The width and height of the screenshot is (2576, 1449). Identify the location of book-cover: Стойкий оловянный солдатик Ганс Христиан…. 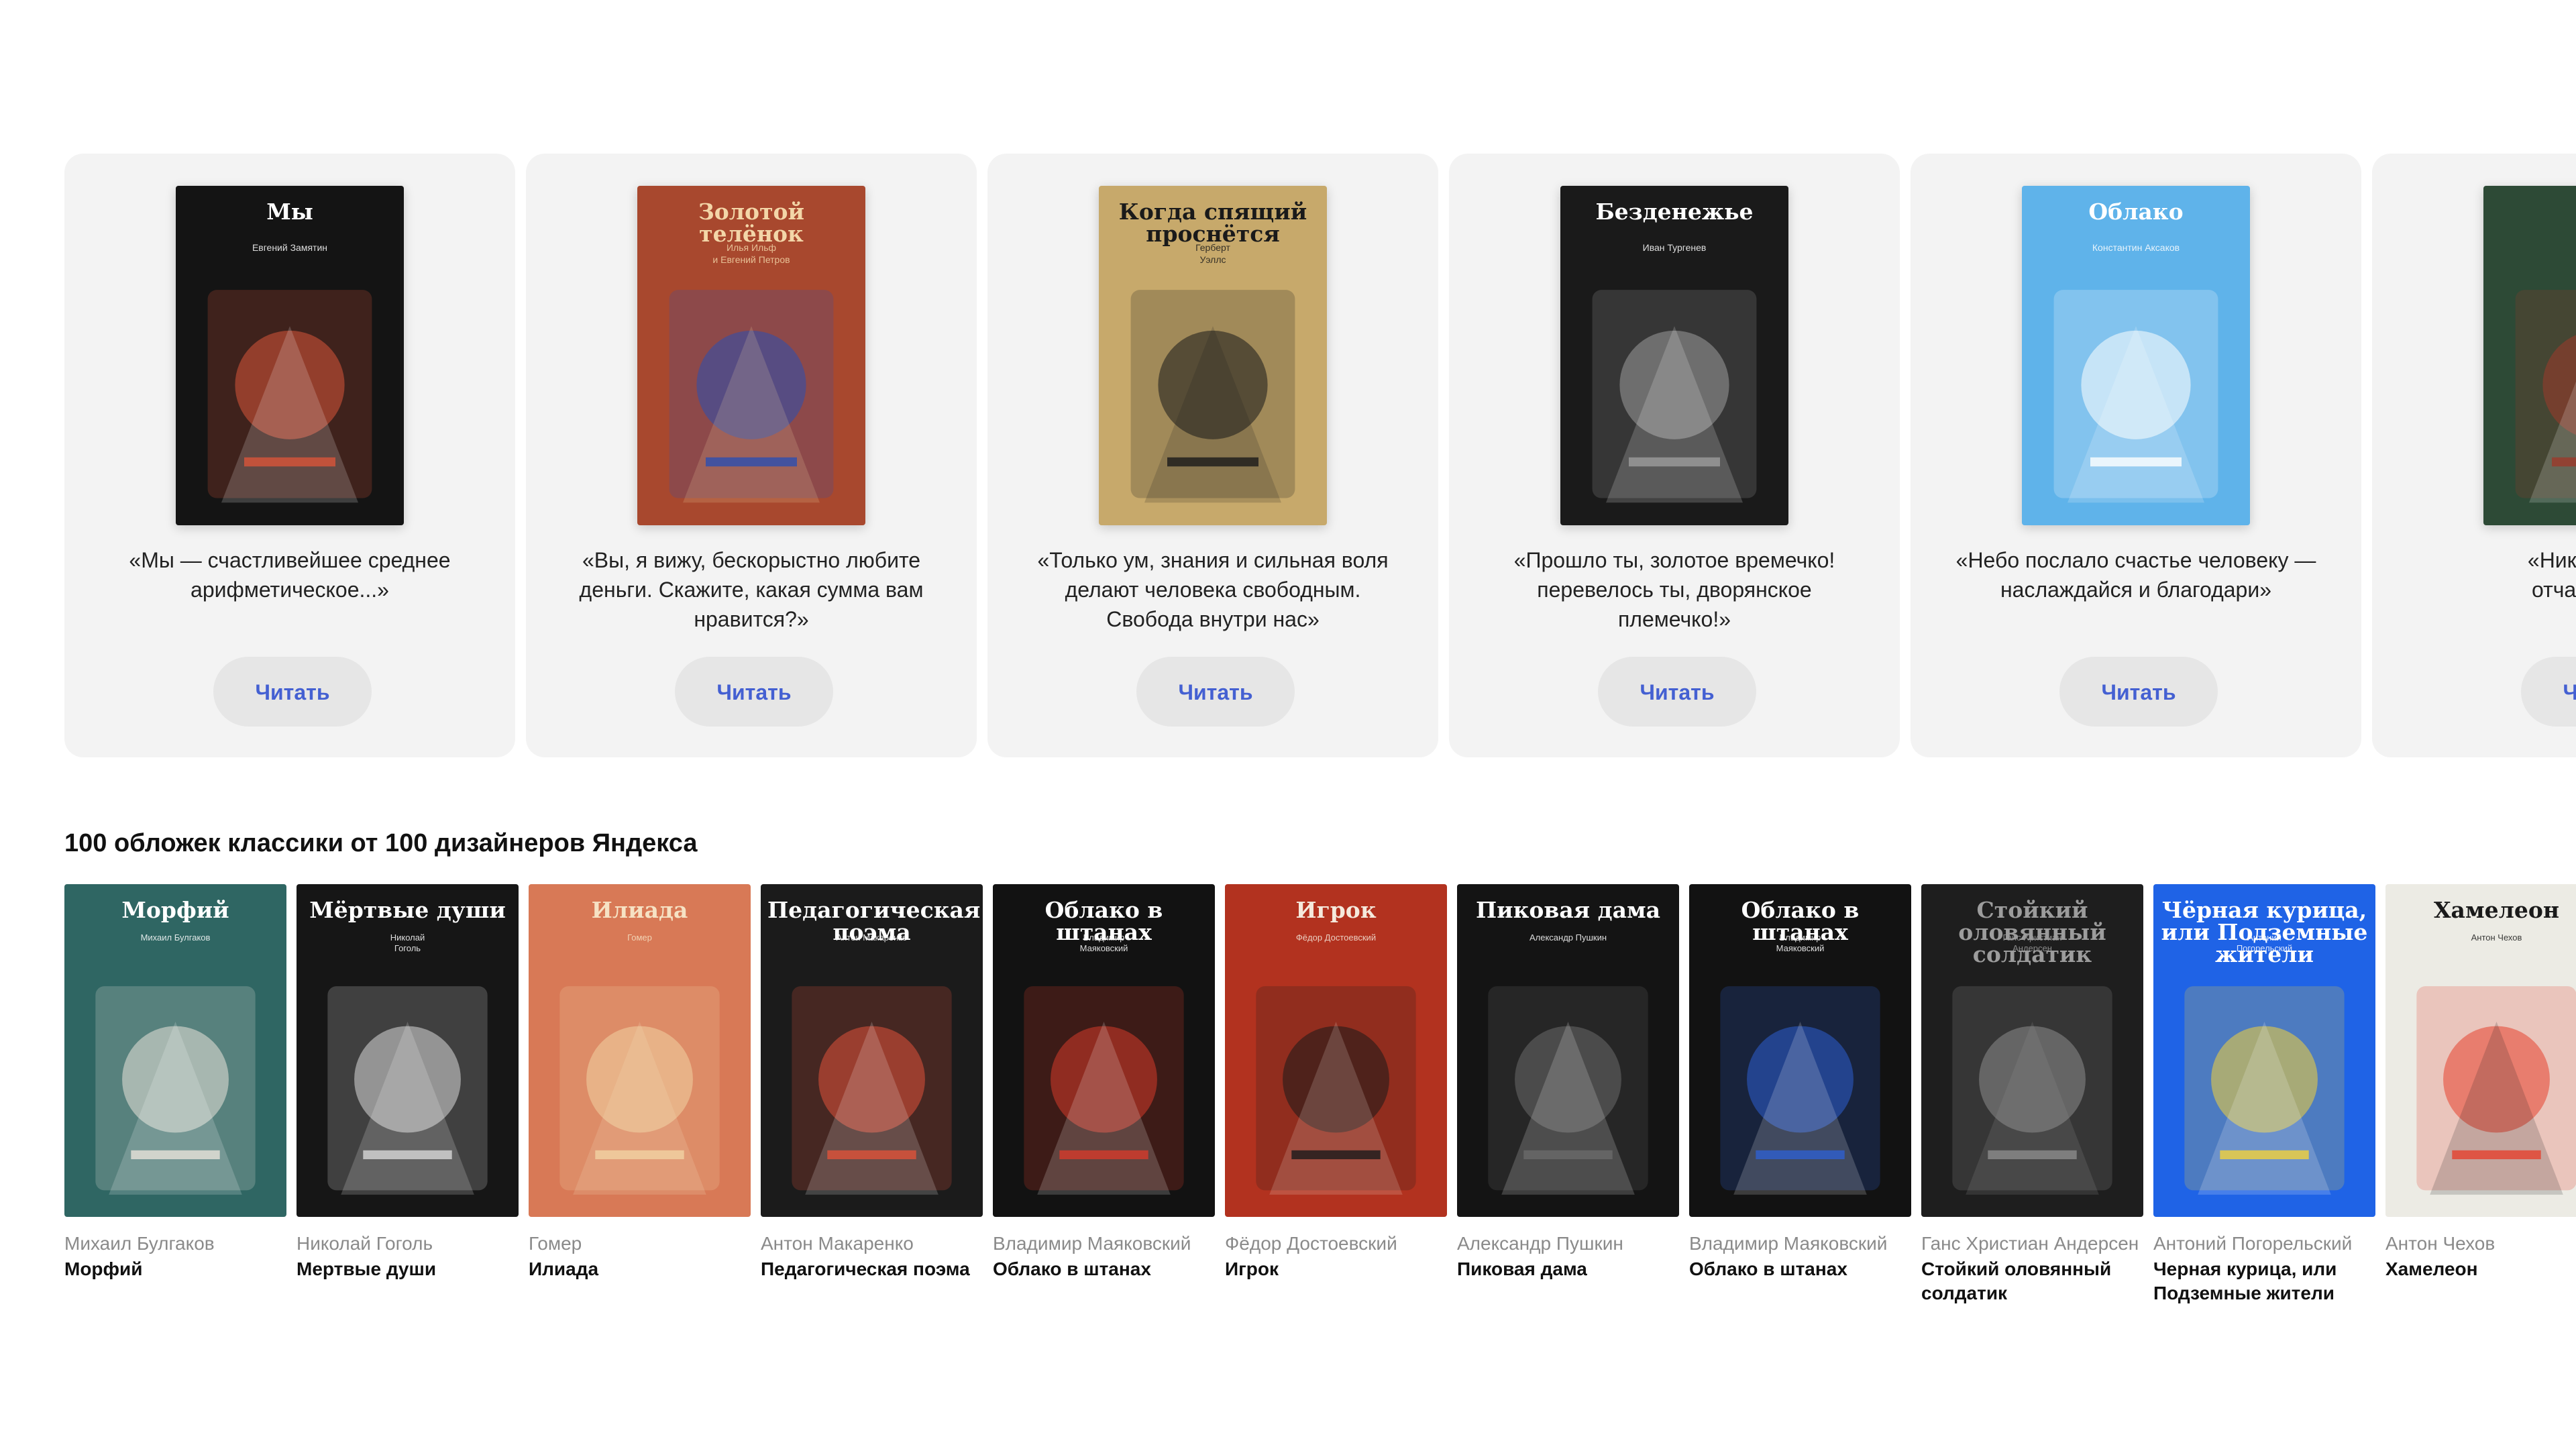
(2032, 1050).